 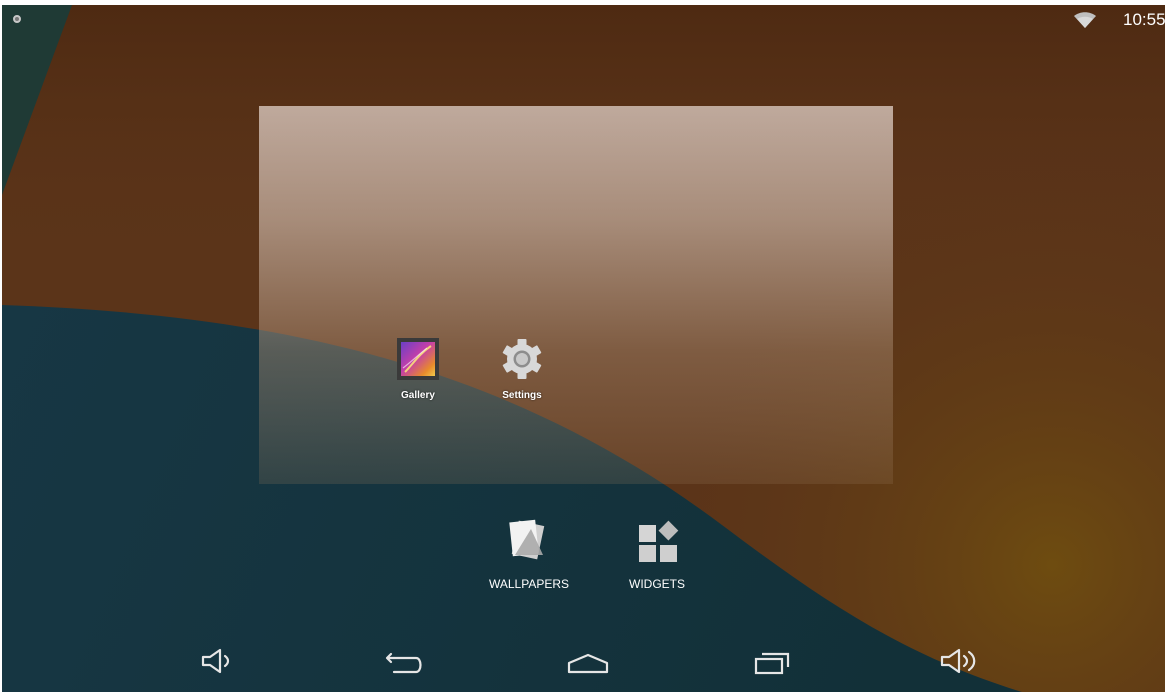 I want to click on gallery-icon, so click(x=418, y=359).